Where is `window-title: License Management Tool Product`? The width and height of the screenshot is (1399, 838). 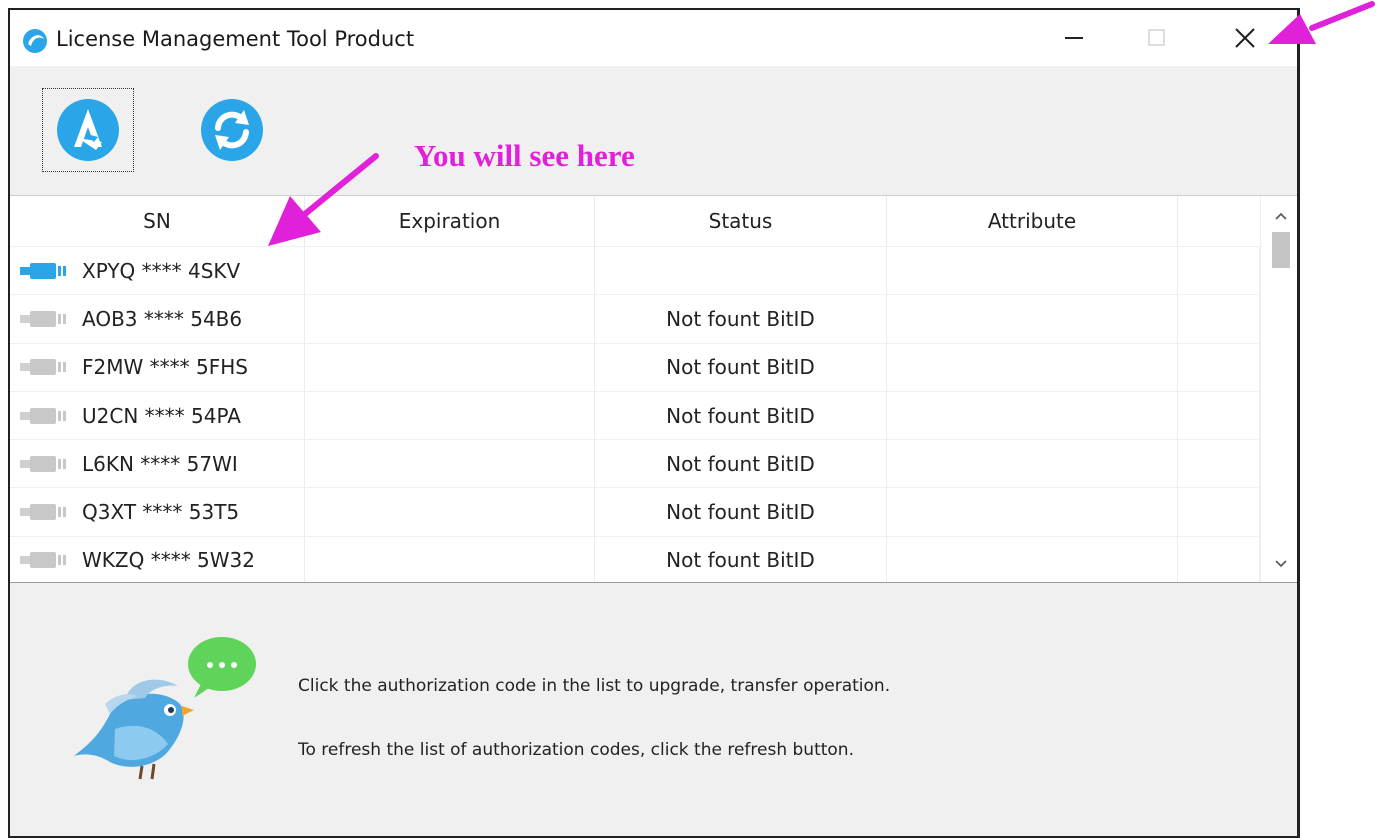
window-title: License Management Tool Product is located at coordinates (235, 39).